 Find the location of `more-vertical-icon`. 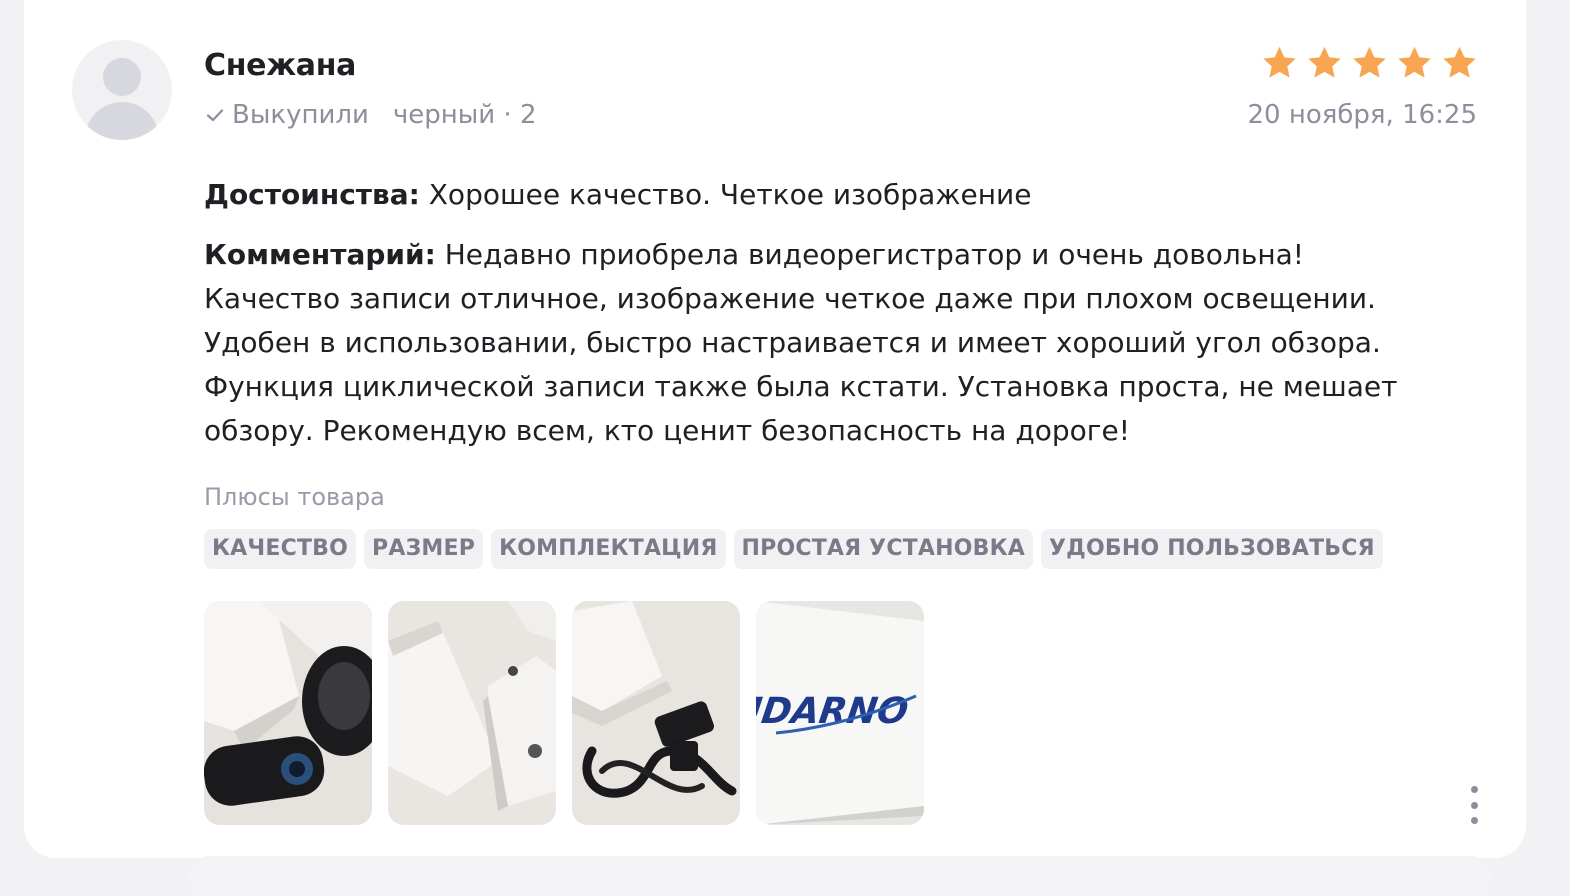

more-vertical-icon is located at coordinates (1474, 805).